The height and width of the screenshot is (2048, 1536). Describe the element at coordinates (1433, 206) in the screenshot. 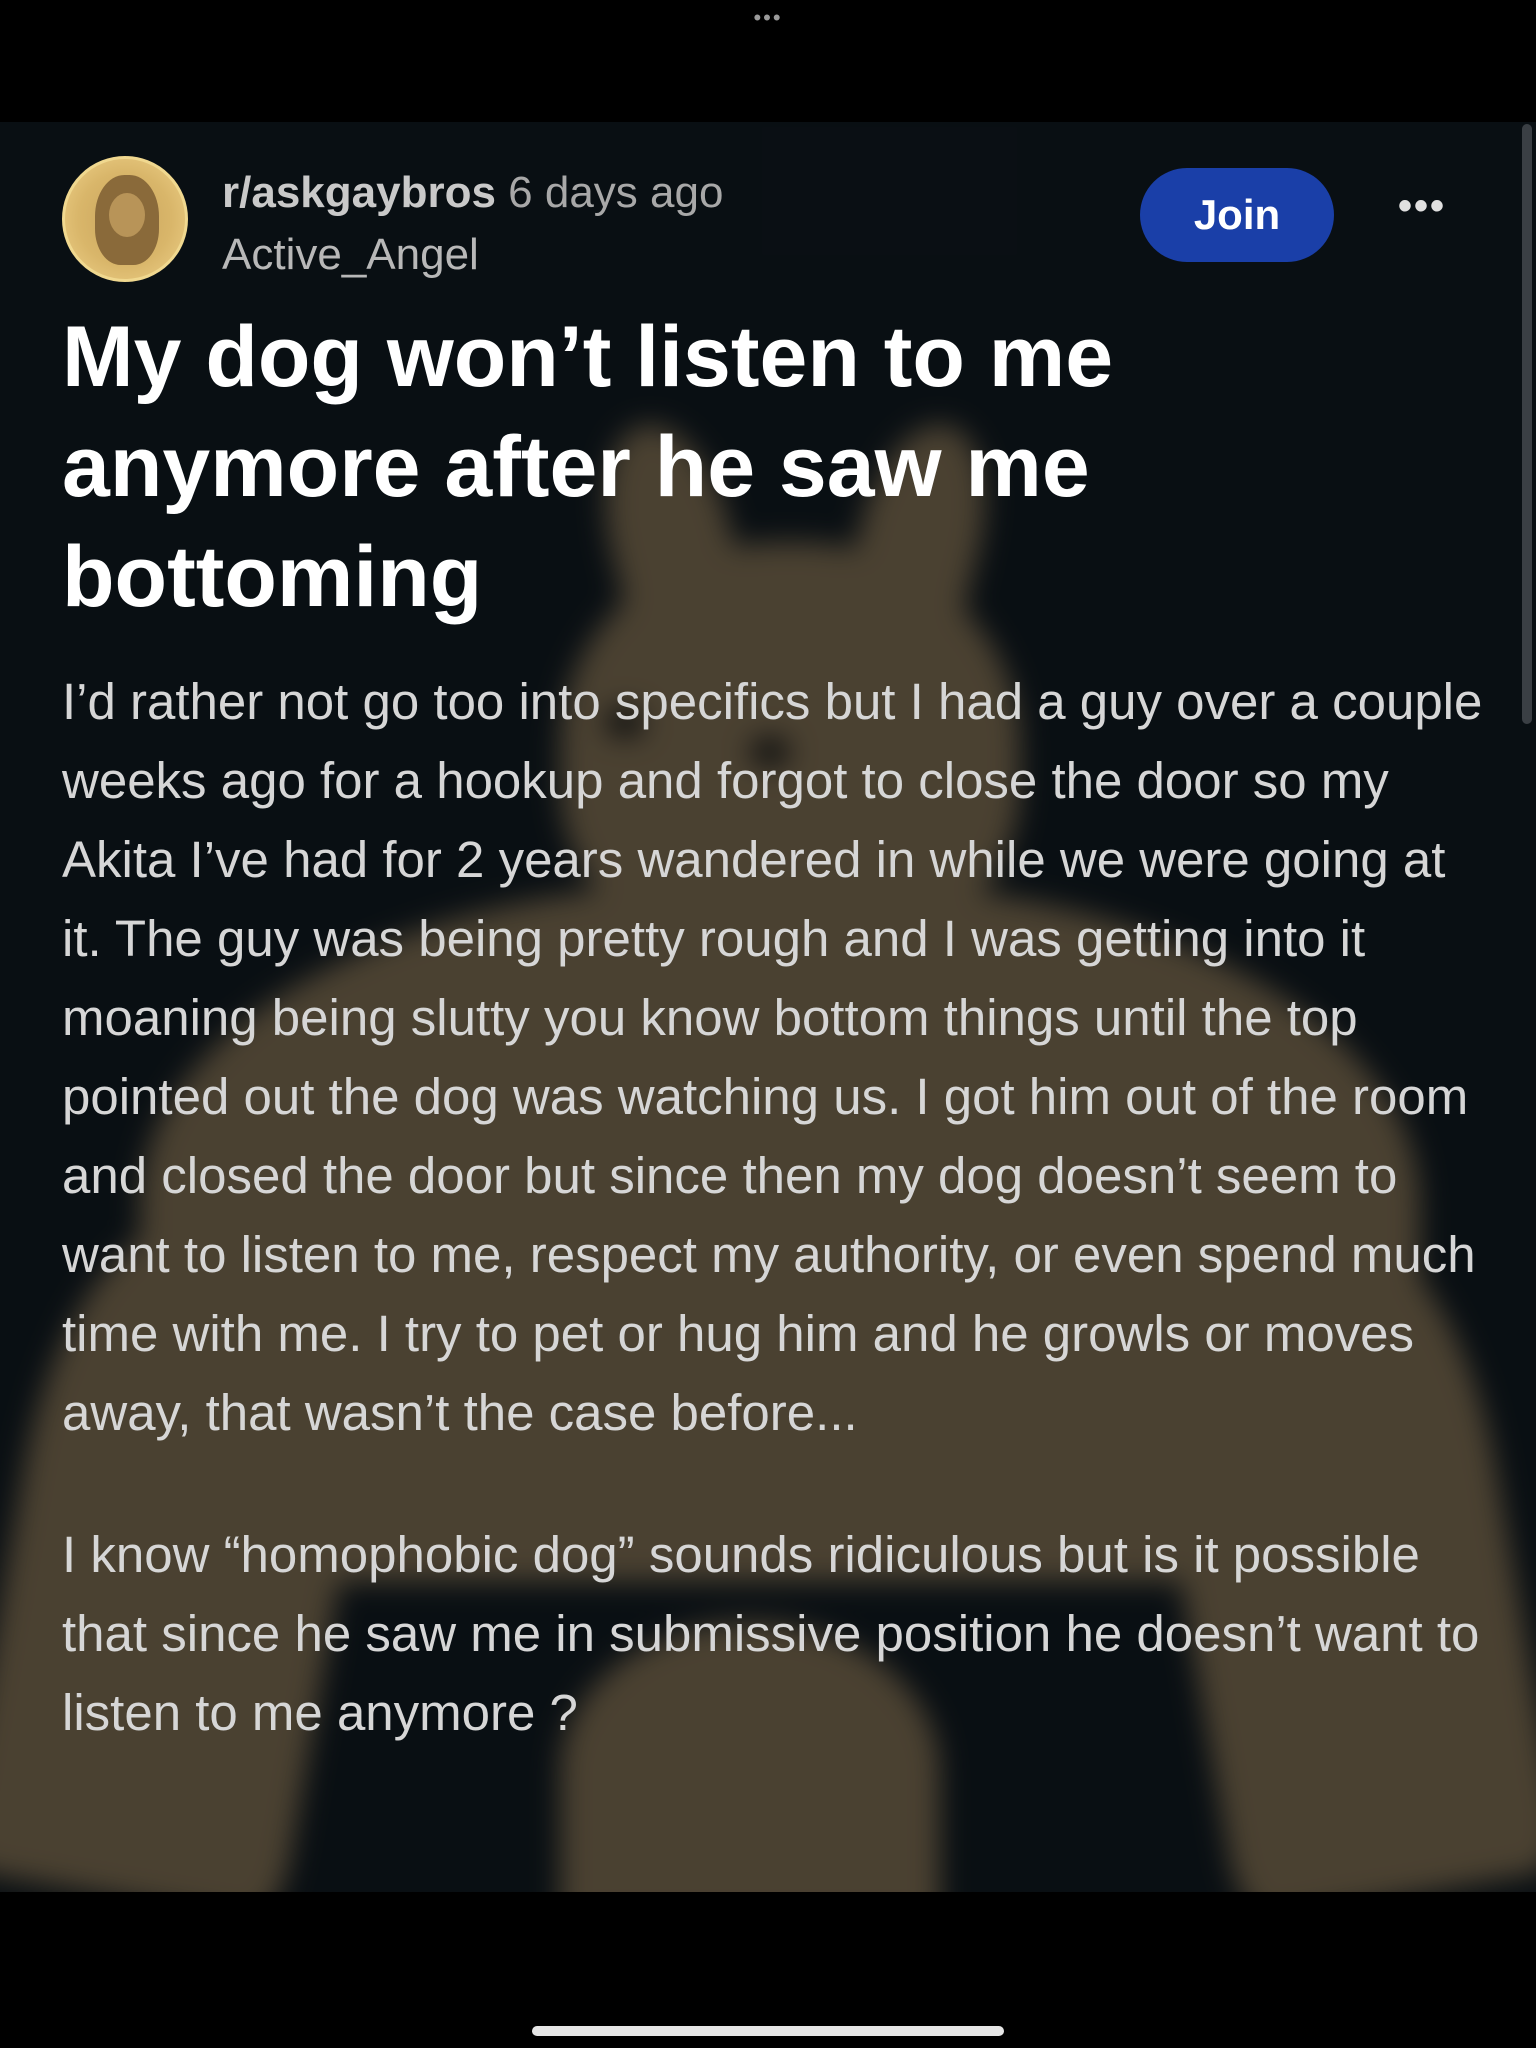

I see `more-options-icon: •••` at that location.